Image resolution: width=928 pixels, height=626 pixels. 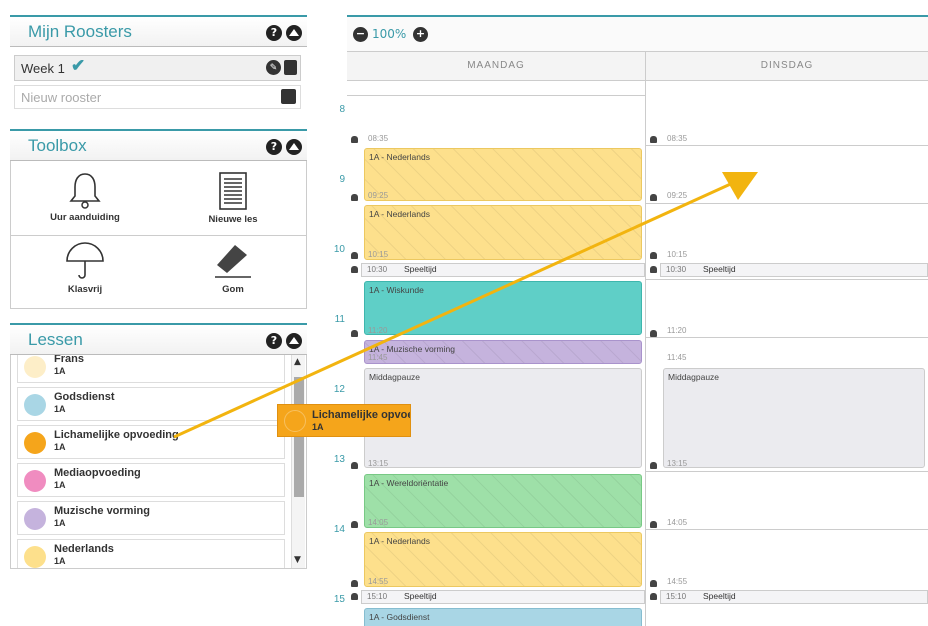 I want to click on dragged-color-dot, so click(x=295, y=421).